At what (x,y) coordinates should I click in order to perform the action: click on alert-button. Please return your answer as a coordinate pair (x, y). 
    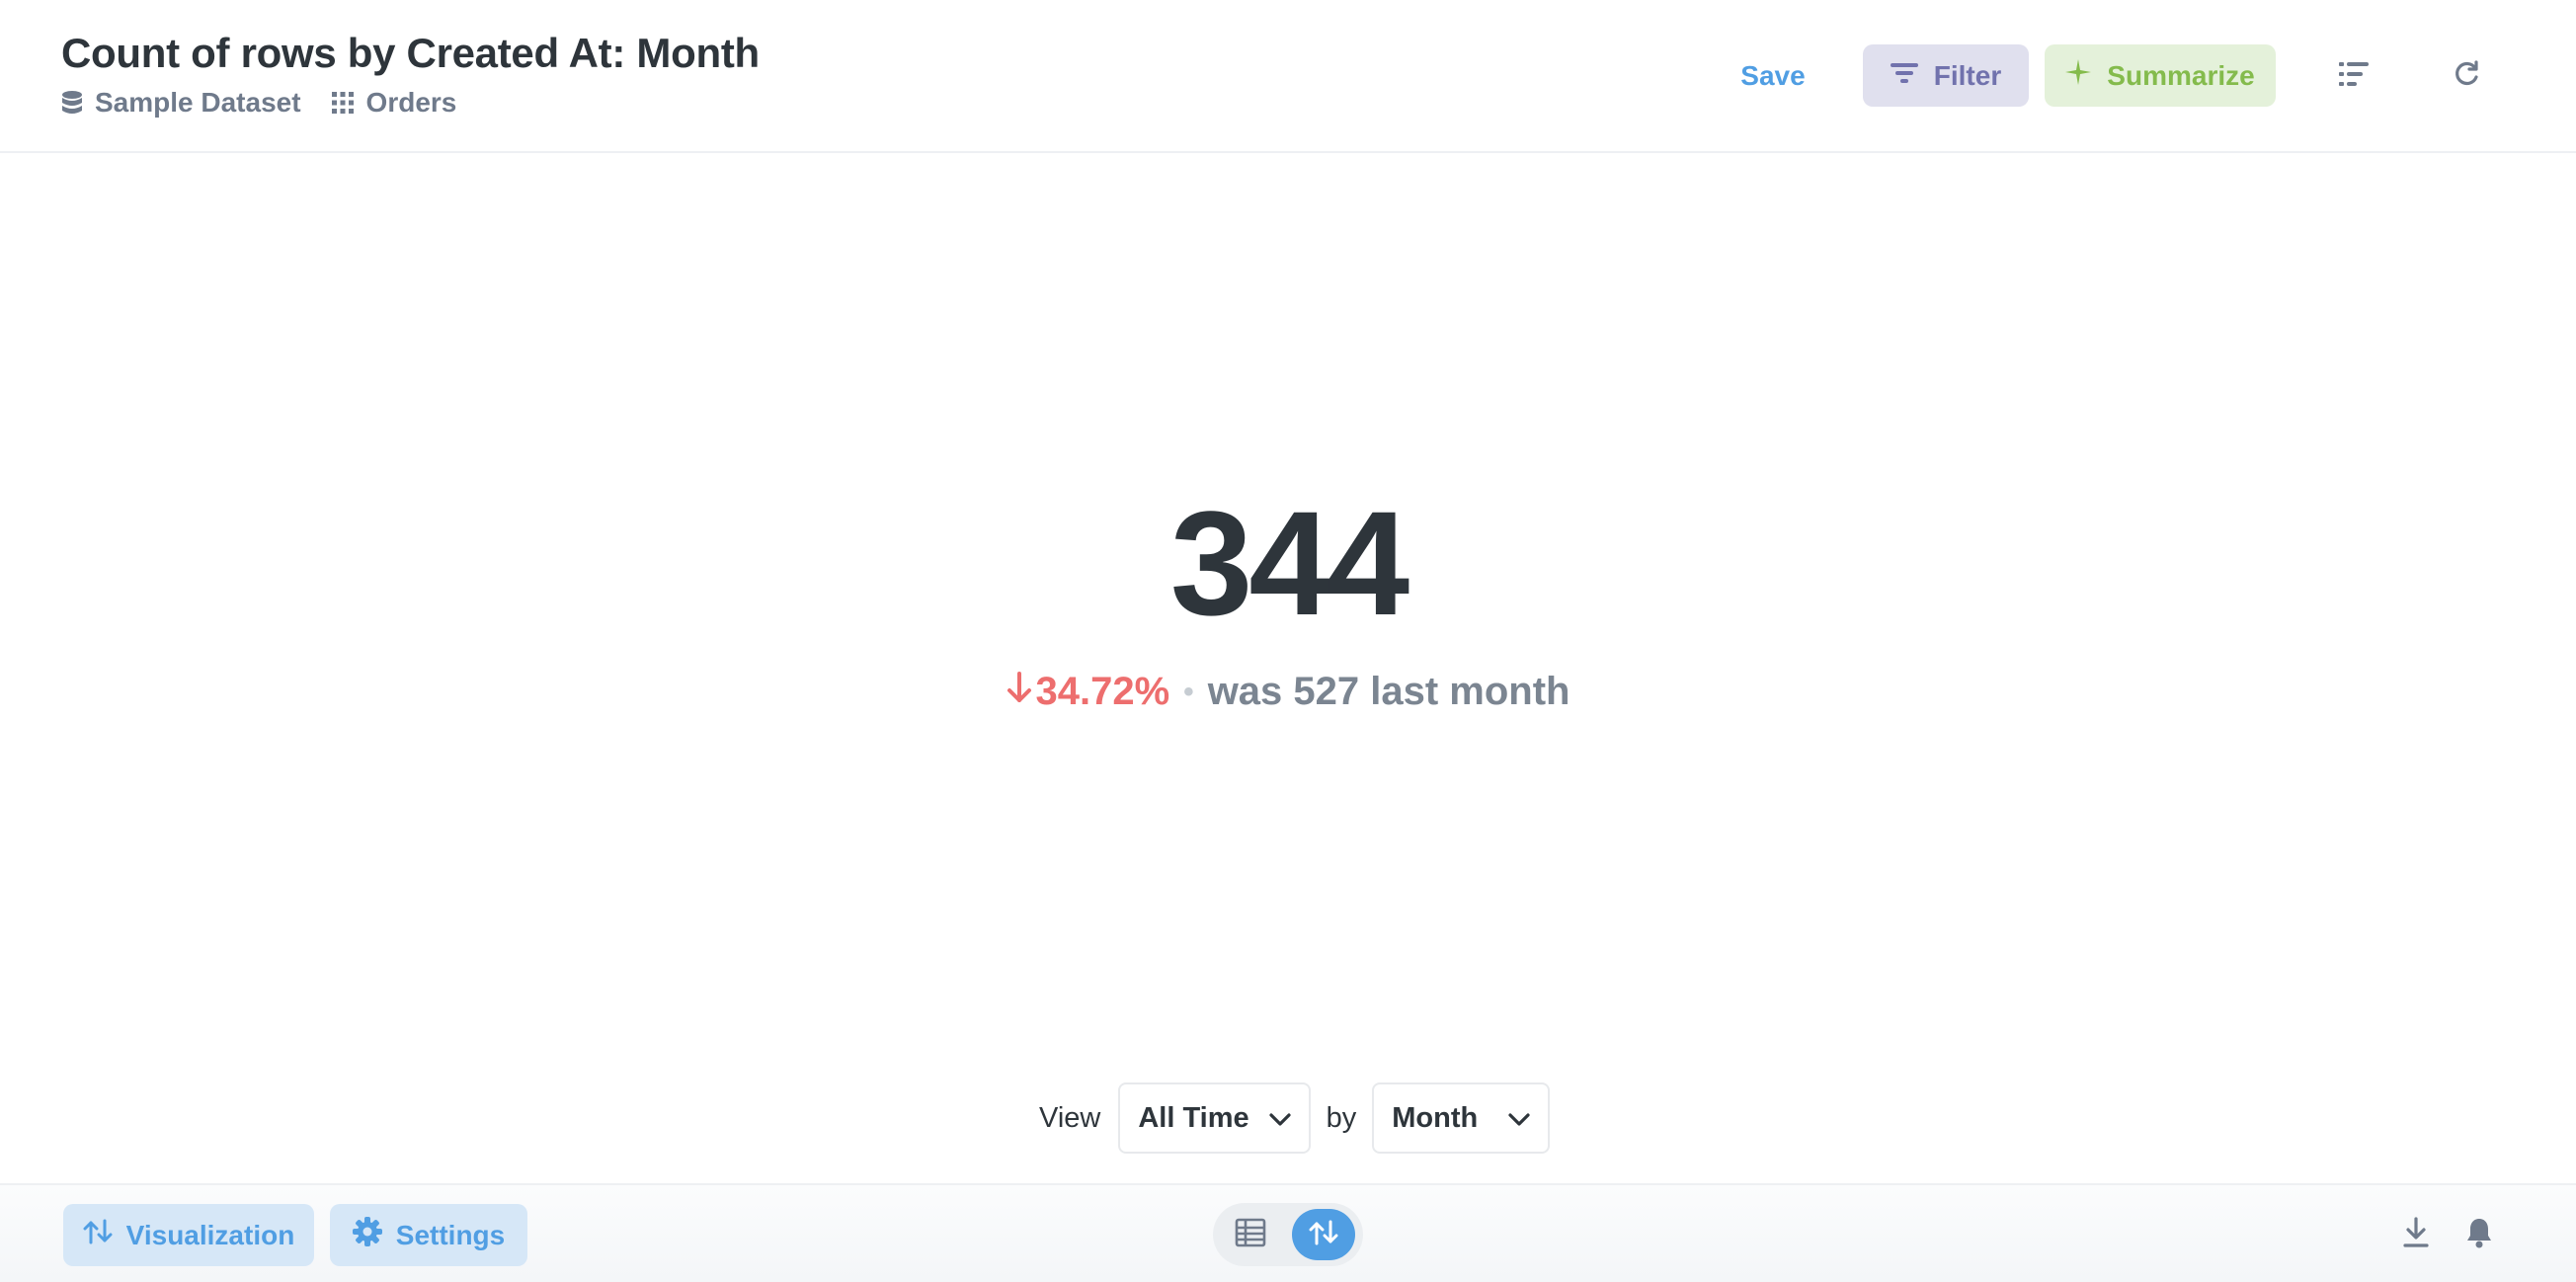
    Looking at the image, I should click on (2479, 1234).